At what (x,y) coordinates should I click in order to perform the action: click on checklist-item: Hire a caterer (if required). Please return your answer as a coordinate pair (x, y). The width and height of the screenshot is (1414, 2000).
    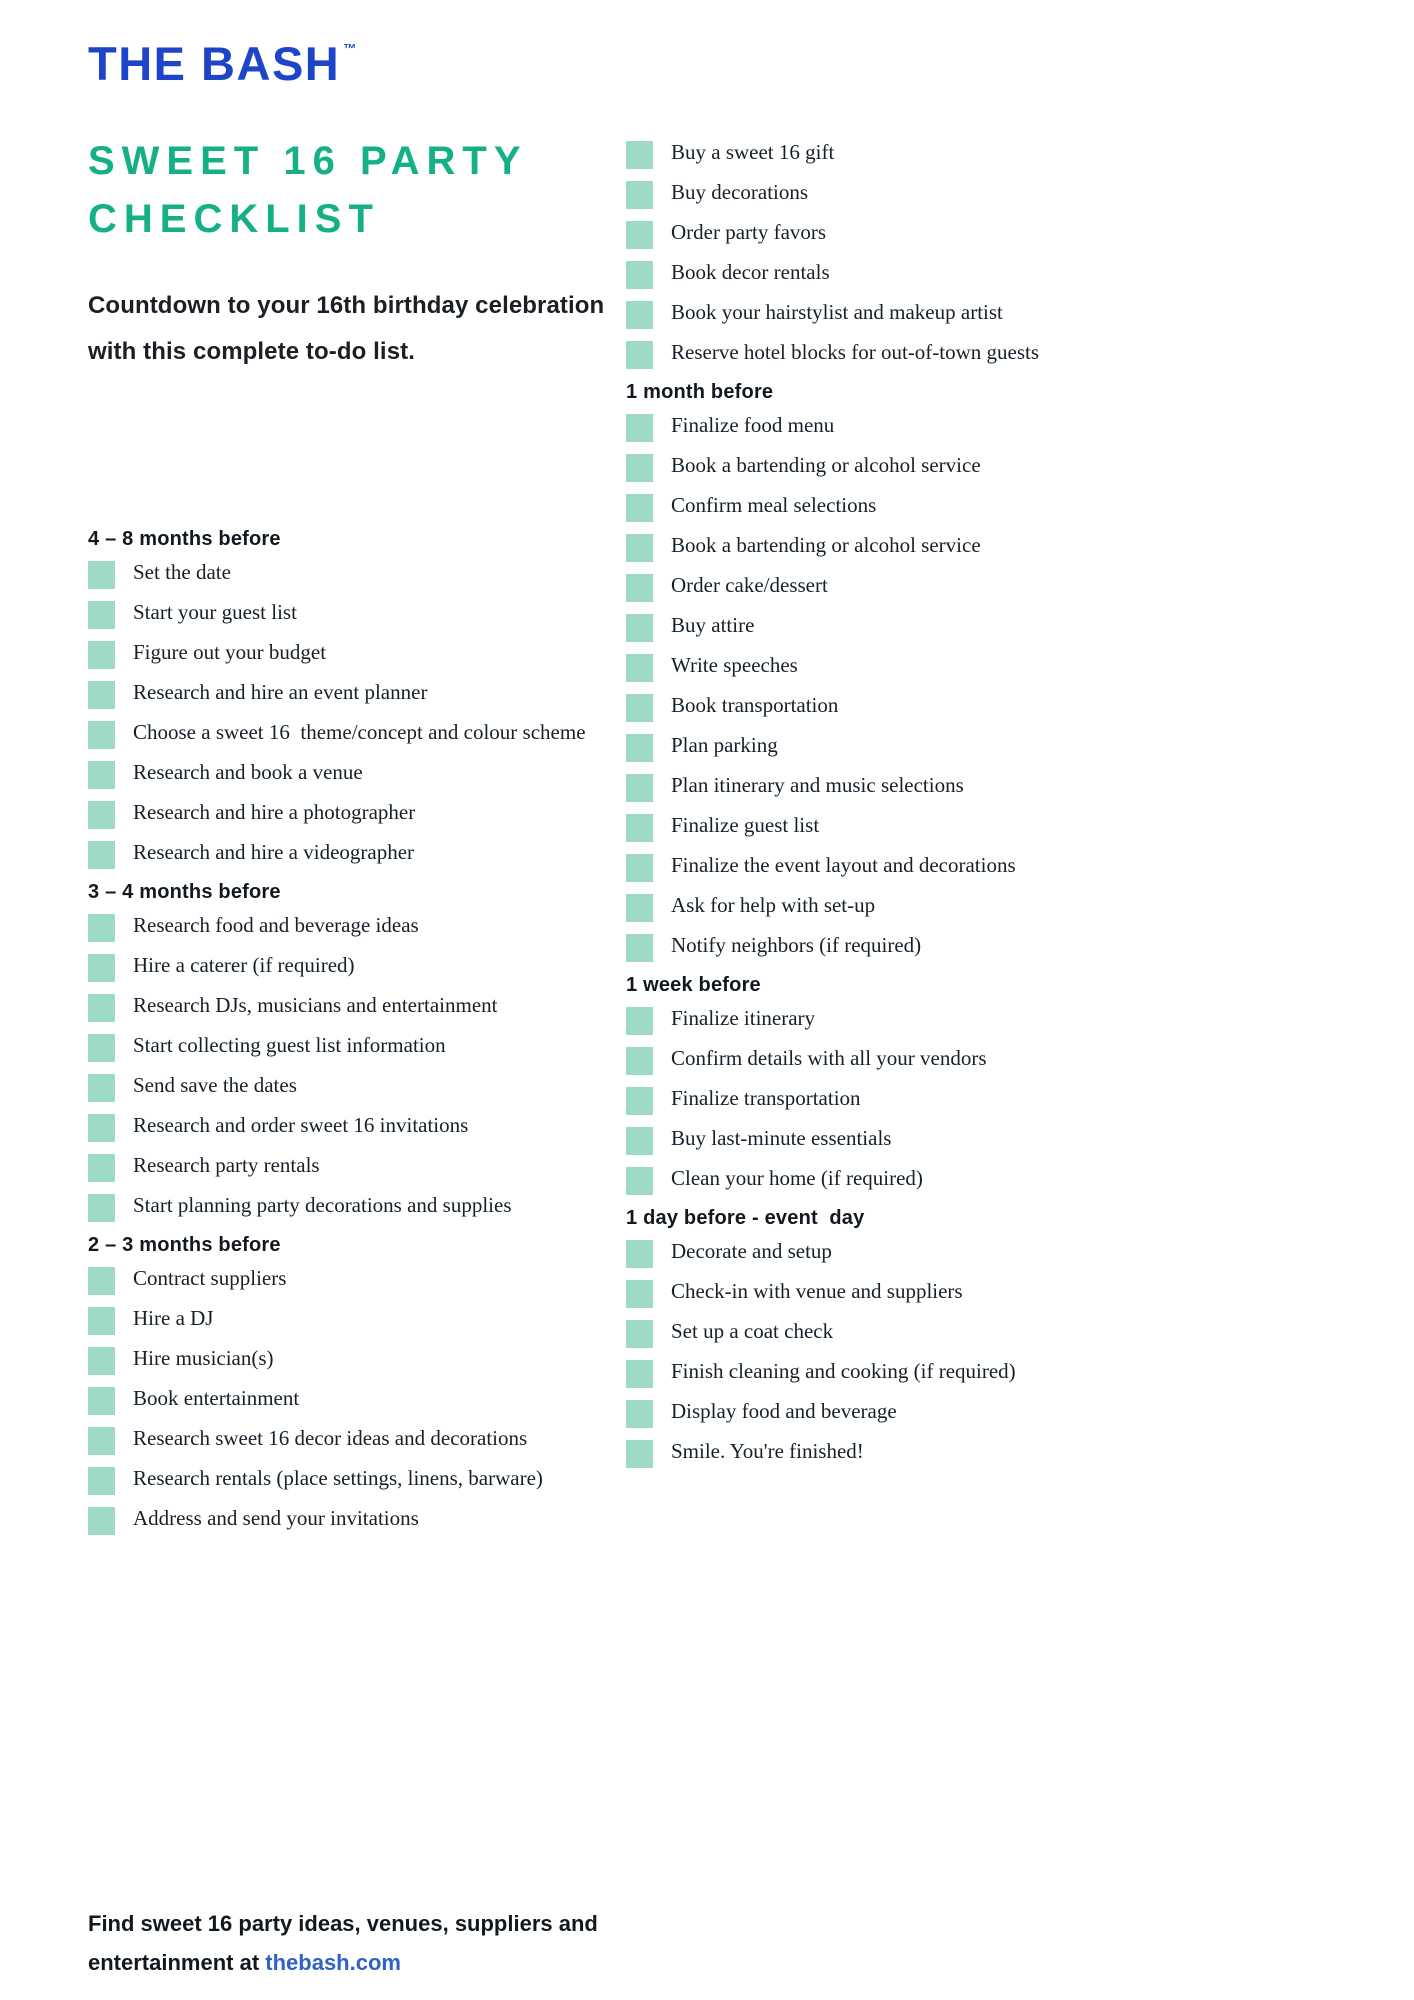
    Looking at the image, I should click on (348, 970).